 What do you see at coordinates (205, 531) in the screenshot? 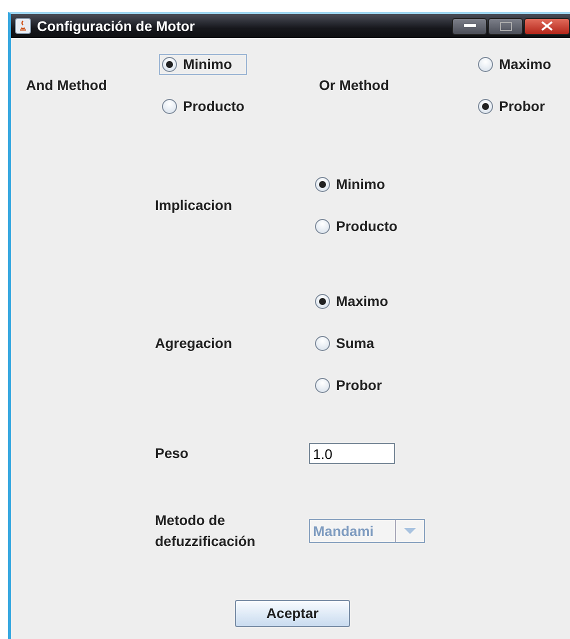
I see `field-label: Metodo de defuzzificación` at bounding box center [205, 531].